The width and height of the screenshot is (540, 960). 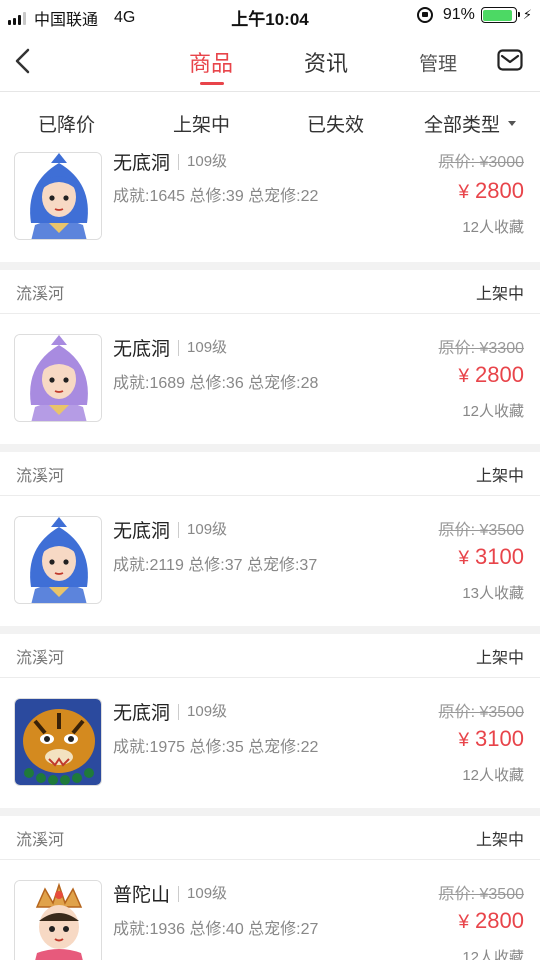 I want to click on filter-on-sale: 上架中, so click(x=201, y=123).